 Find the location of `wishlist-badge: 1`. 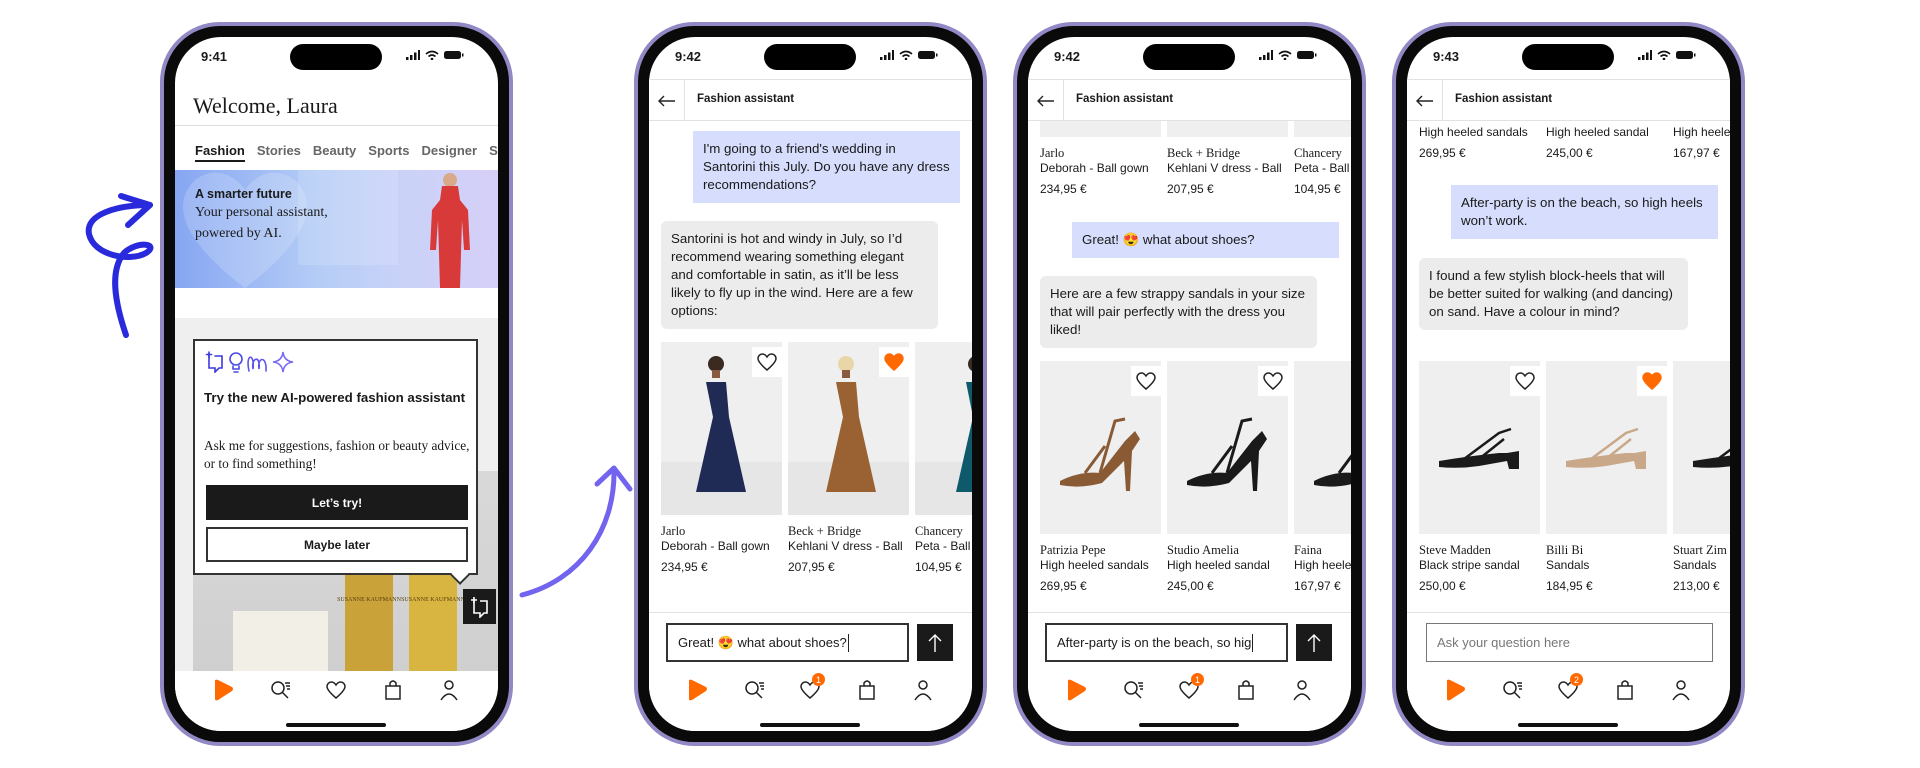

wishlist-badge: 1 is located at coordinates (1197, 679).